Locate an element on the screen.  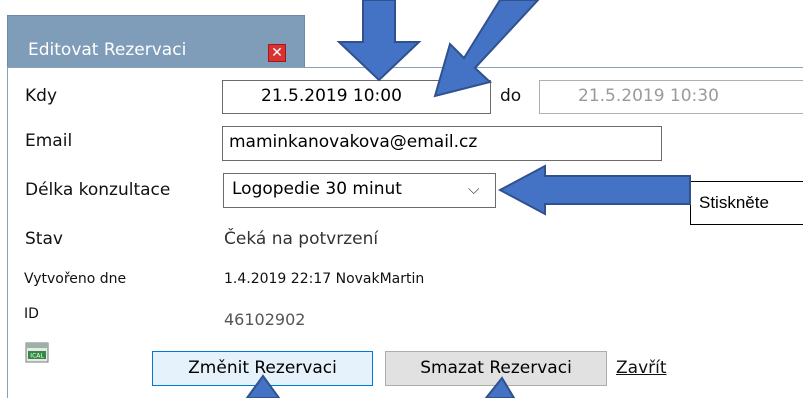
dialog-tab: Editovat Rezervaci ✕ is located at coordinates (156, 41).